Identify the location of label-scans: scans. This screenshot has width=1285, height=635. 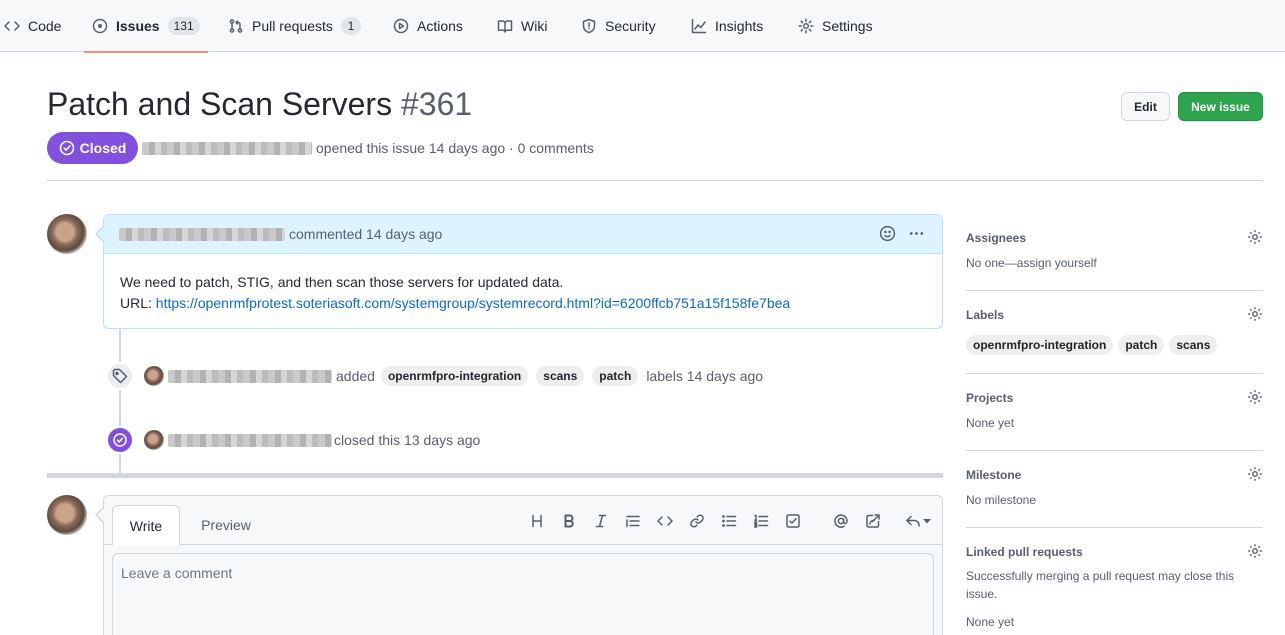
(560, 376).